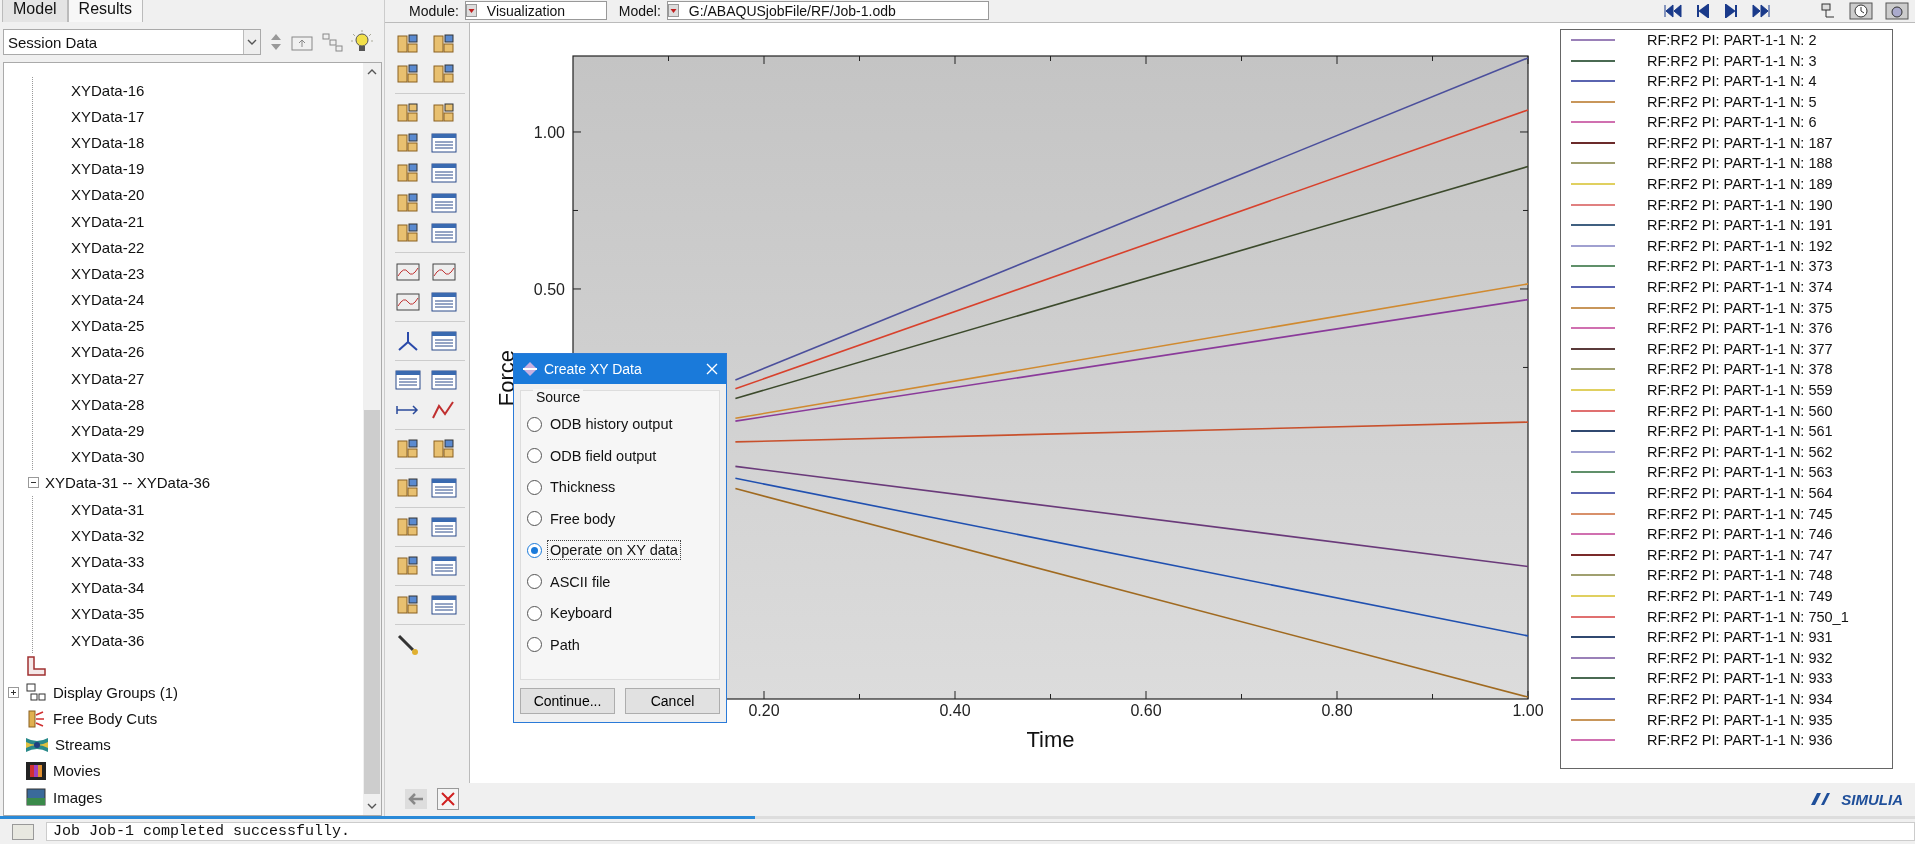  Describe the element at coordinates (583, 518) in the screenshot. I see `radio-label: Free body` at that location.